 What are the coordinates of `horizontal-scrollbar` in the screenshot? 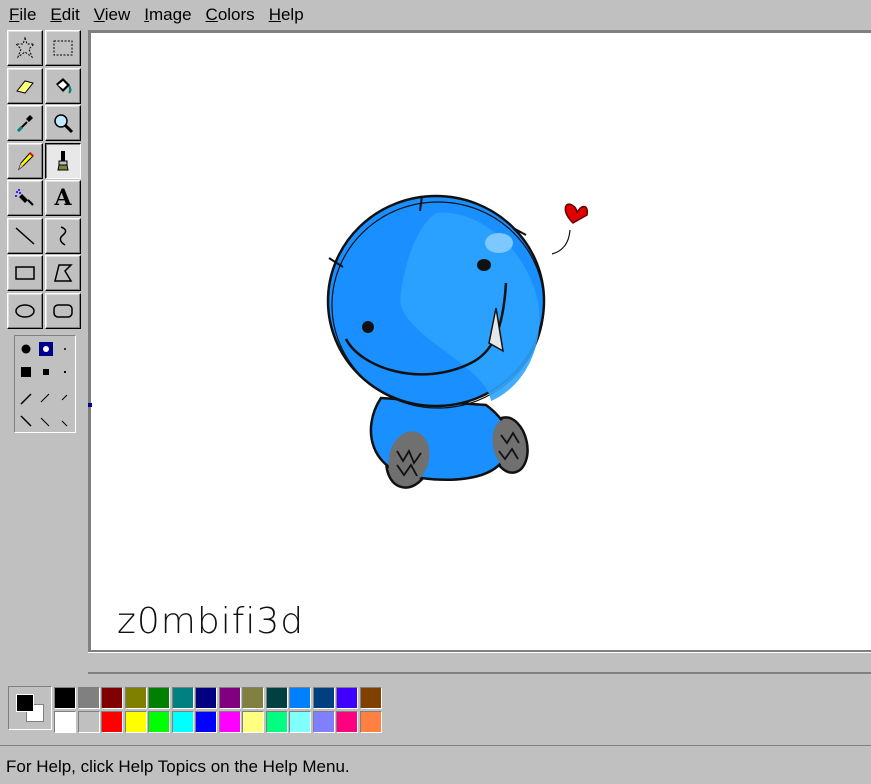 It's located at (479, 662).